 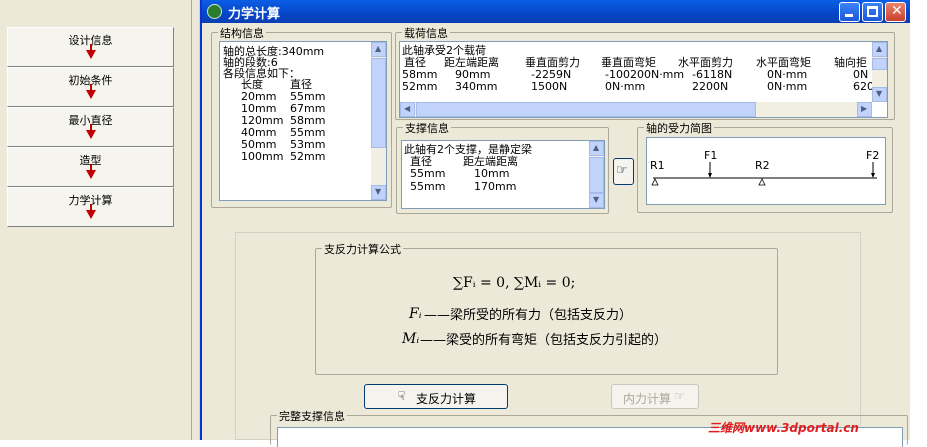 What do you see at coordinates (262, 120) in the screenshot?
I see `segment-length: 120mm` at bounding box center [262, 120].